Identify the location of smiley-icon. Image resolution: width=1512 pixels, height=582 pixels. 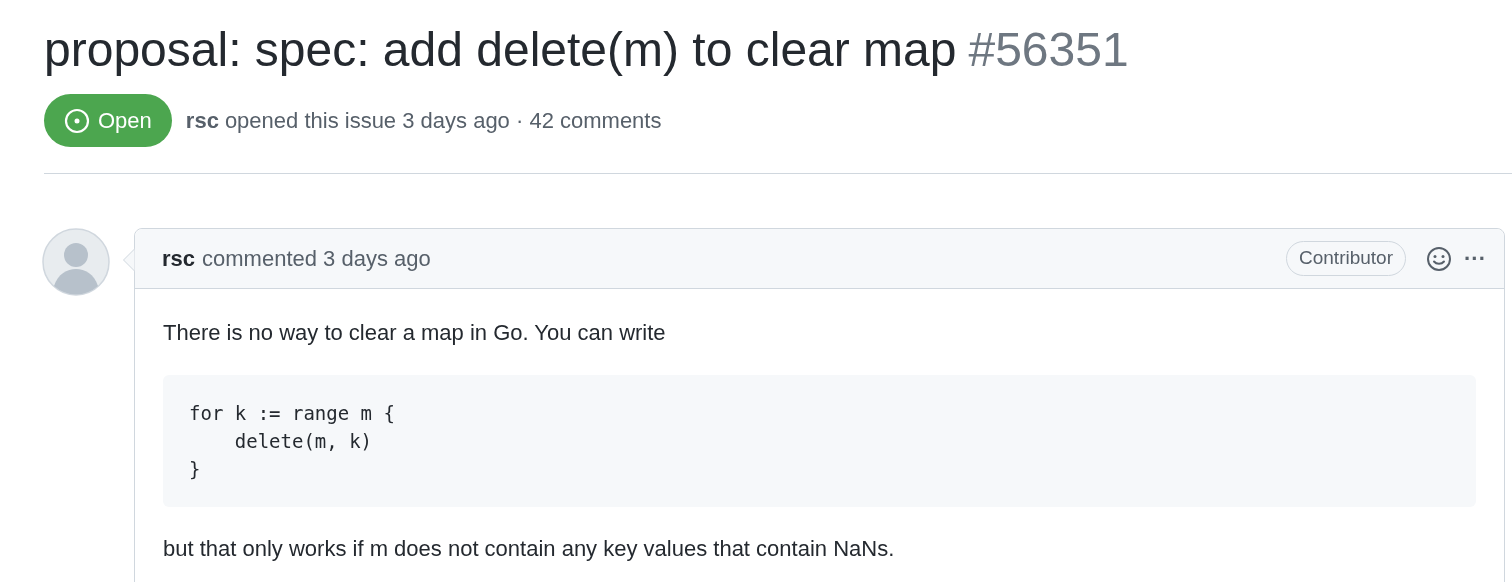
(1439, 258).